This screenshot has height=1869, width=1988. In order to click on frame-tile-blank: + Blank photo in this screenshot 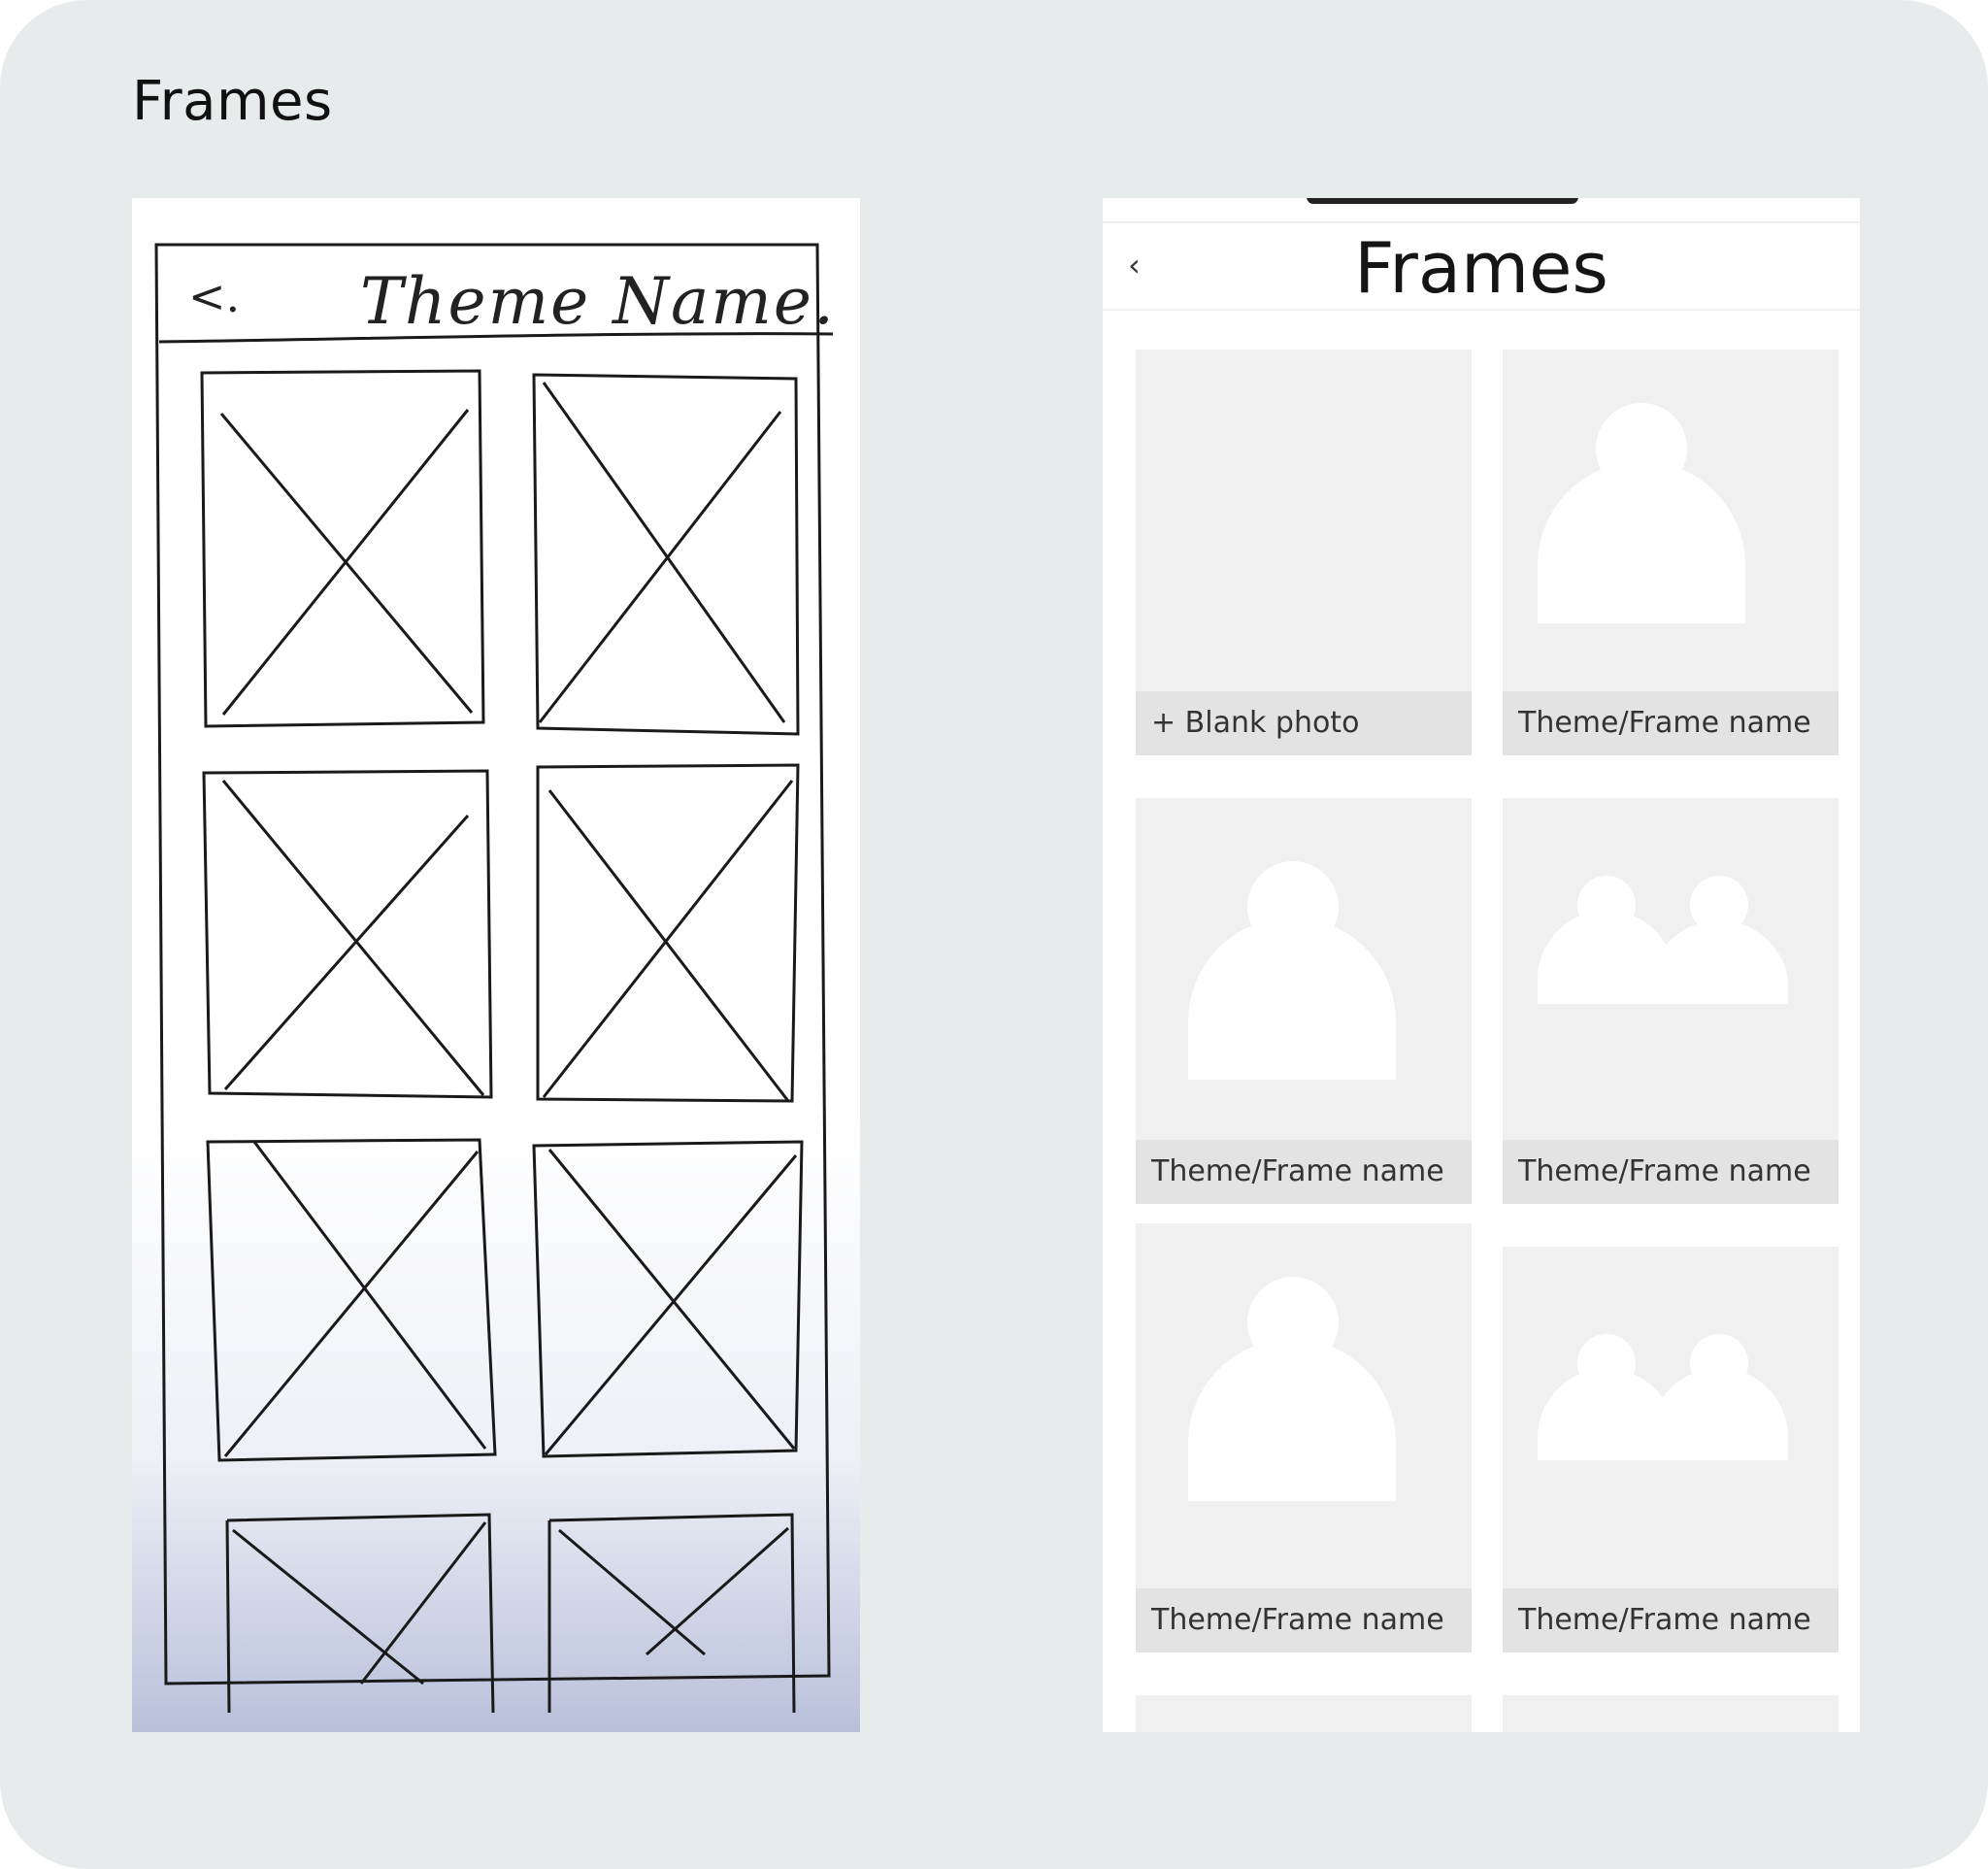, I will do `click(1304, 553)`.